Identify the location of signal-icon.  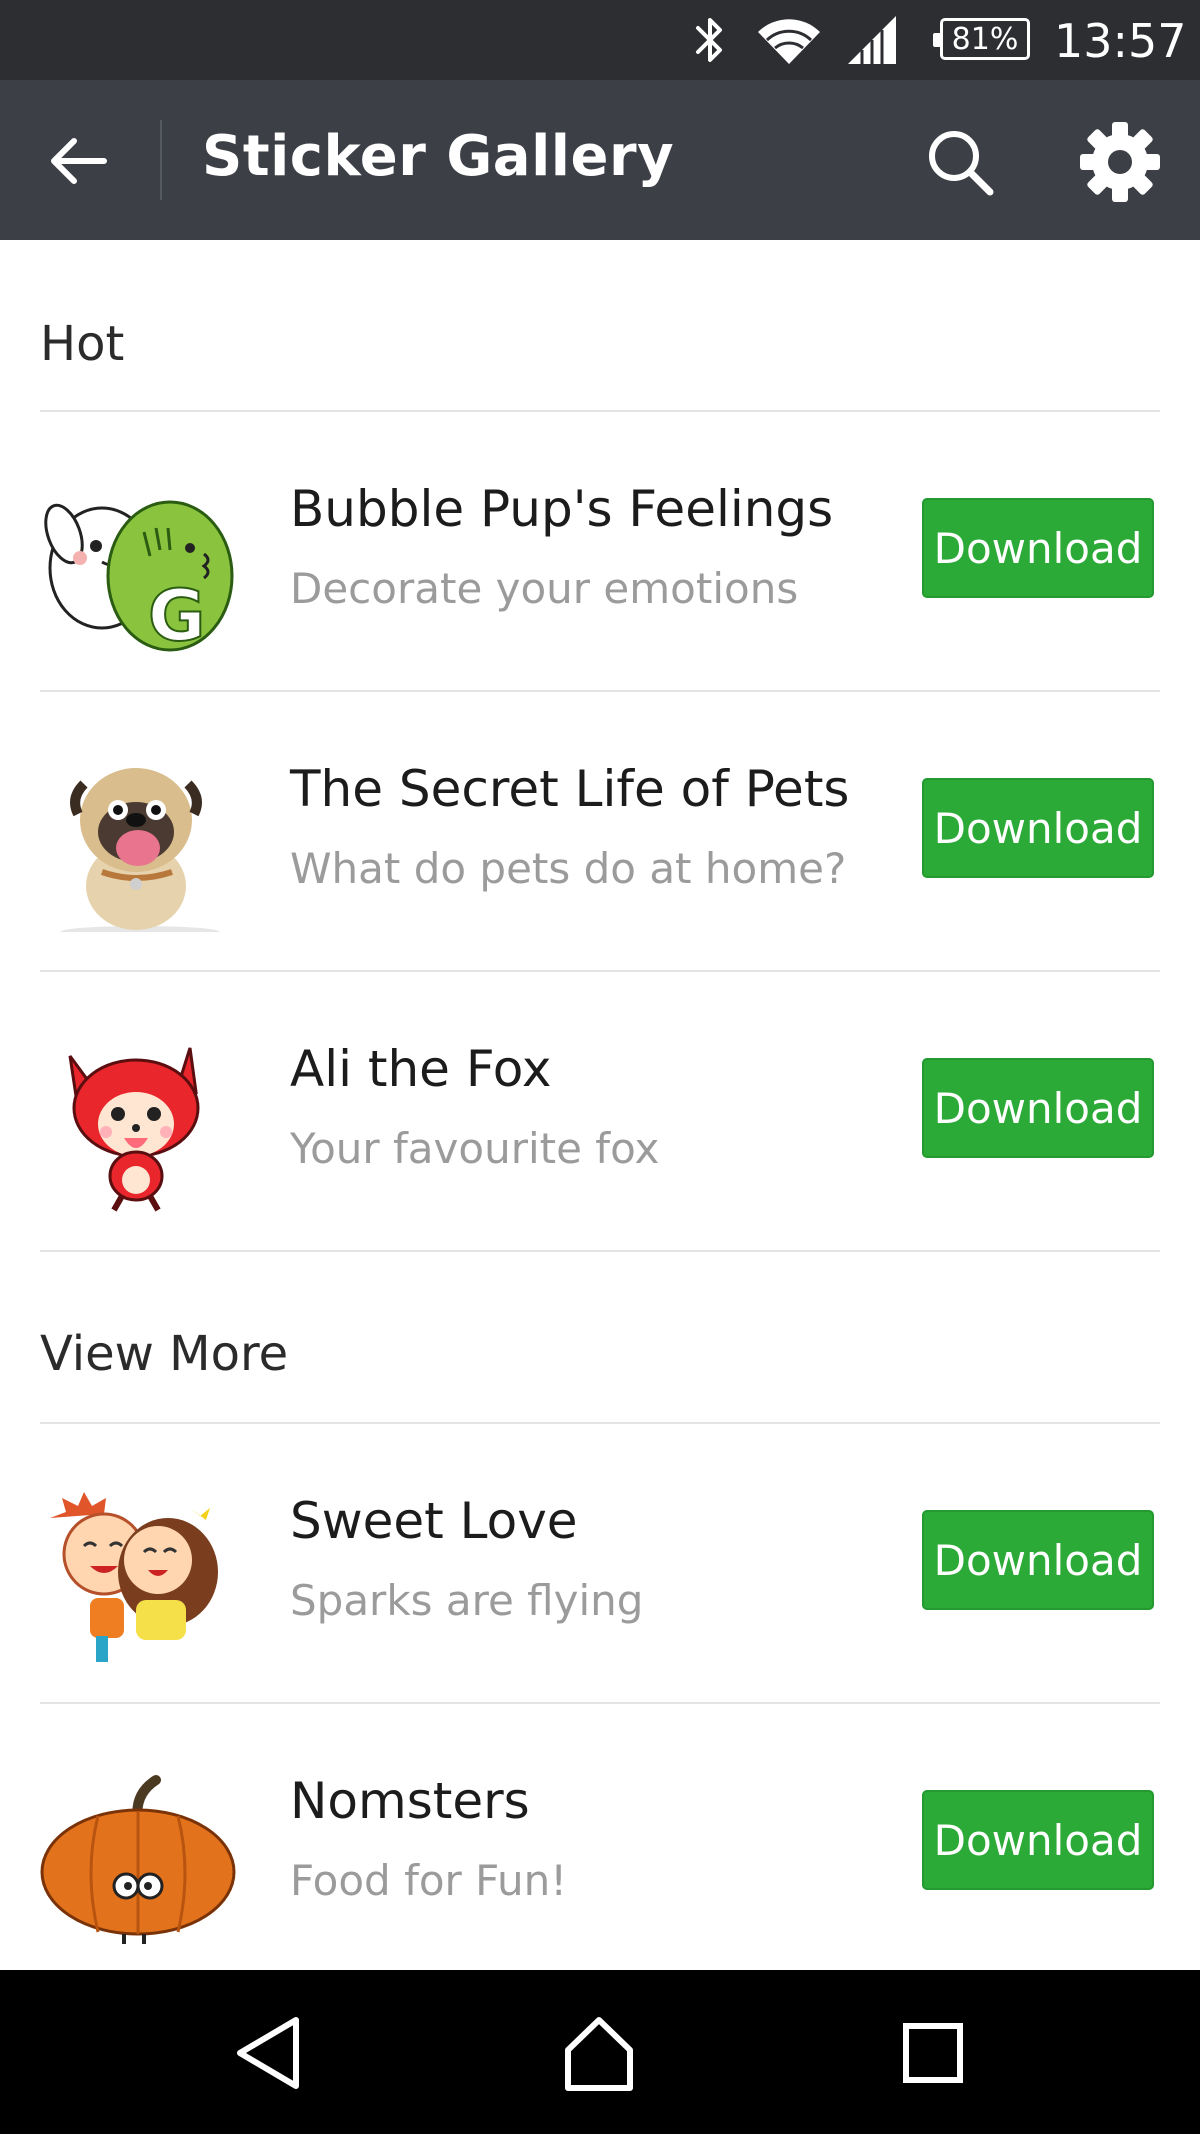
(872, 40).